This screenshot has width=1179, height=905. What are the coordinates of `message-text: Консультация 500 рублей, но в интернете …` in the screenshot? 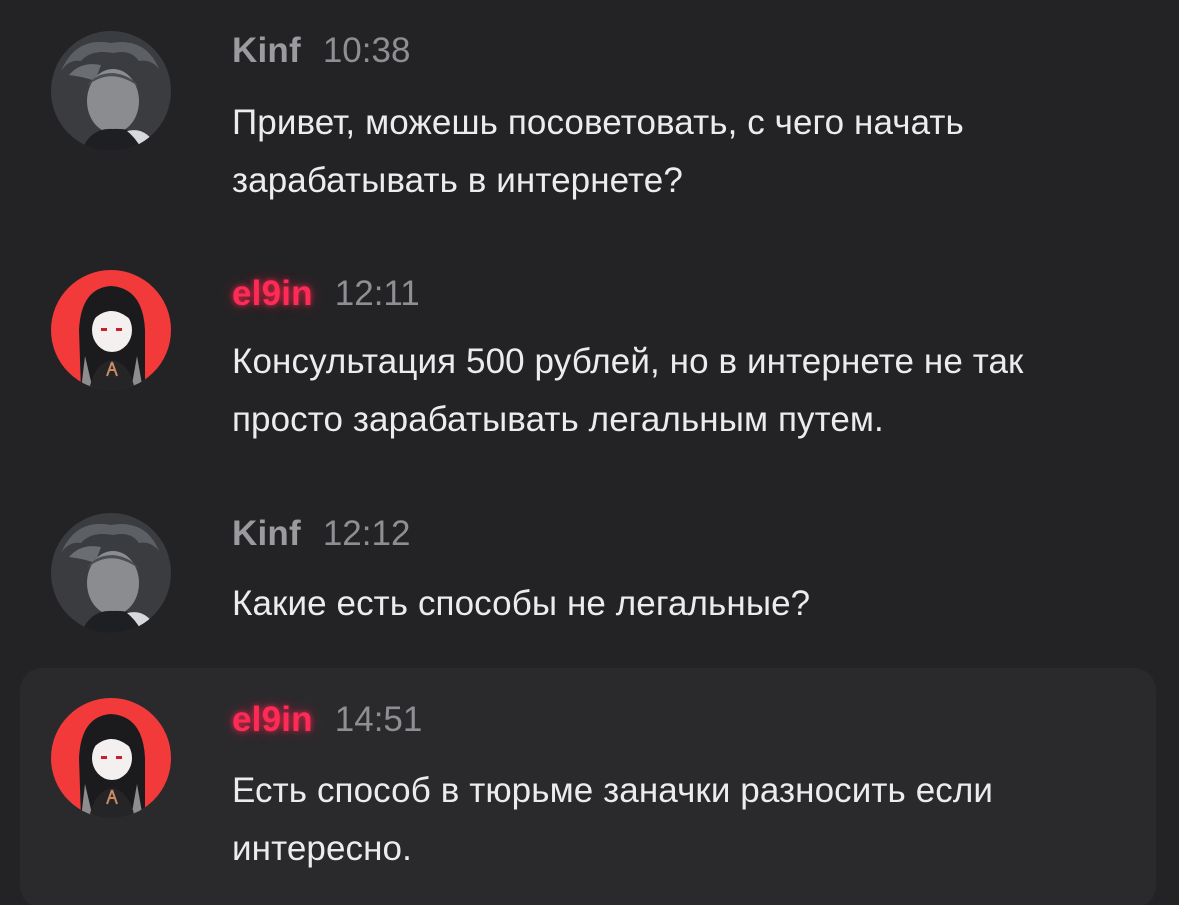 It's located at (628, 390).